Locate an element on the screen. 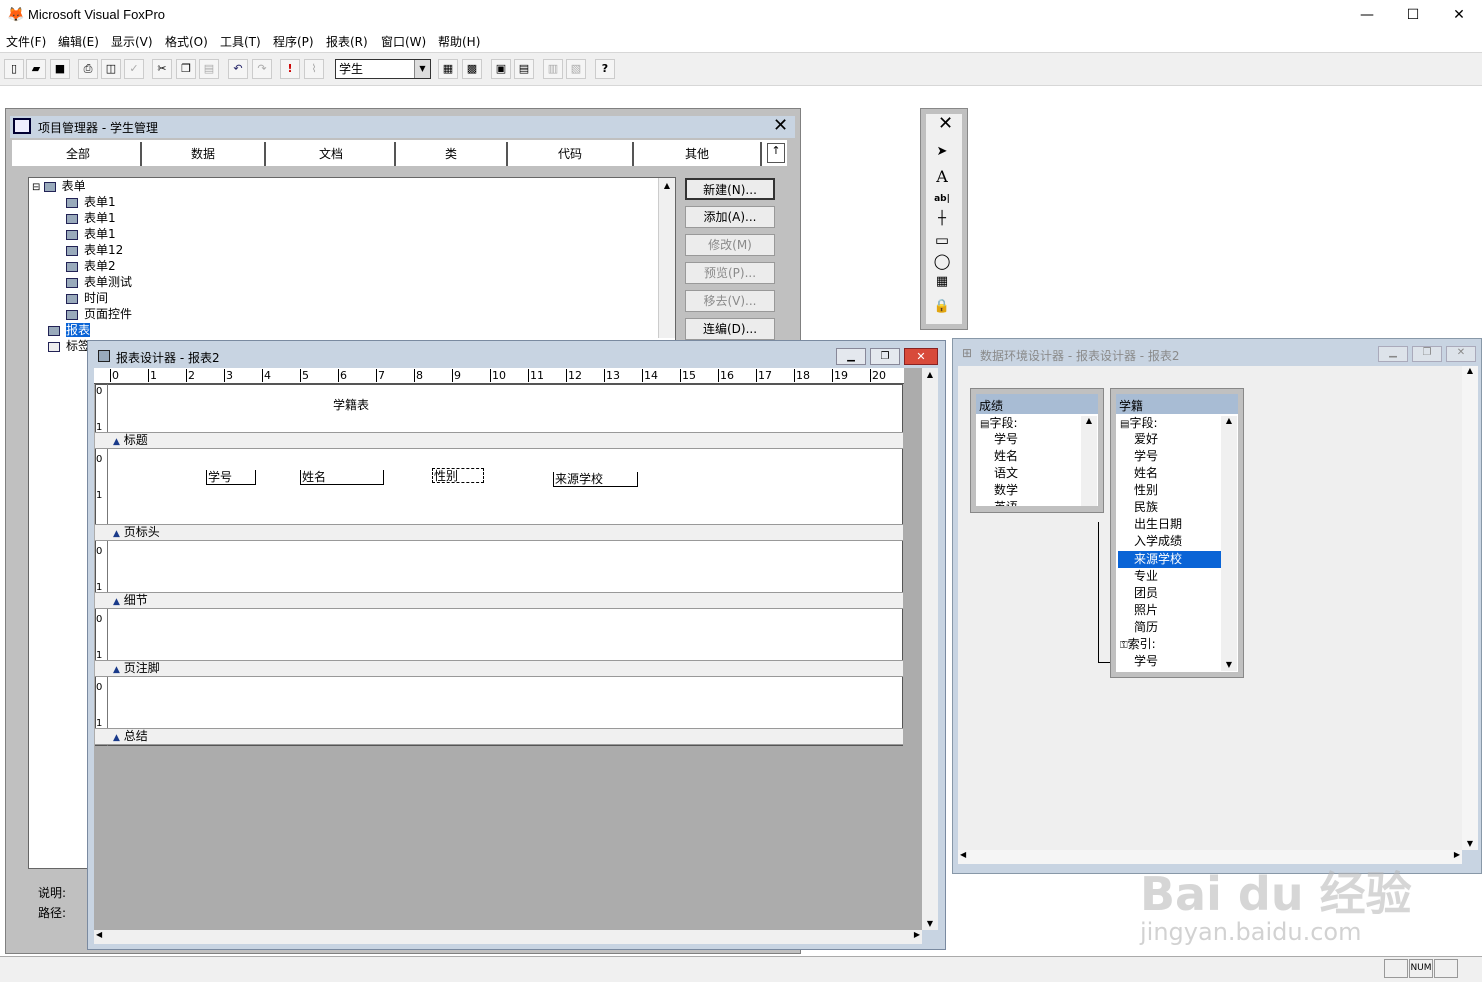 The width and height of the screenshot is (1482, 982). save-icon: ■ is located at coordinates (60, 69).